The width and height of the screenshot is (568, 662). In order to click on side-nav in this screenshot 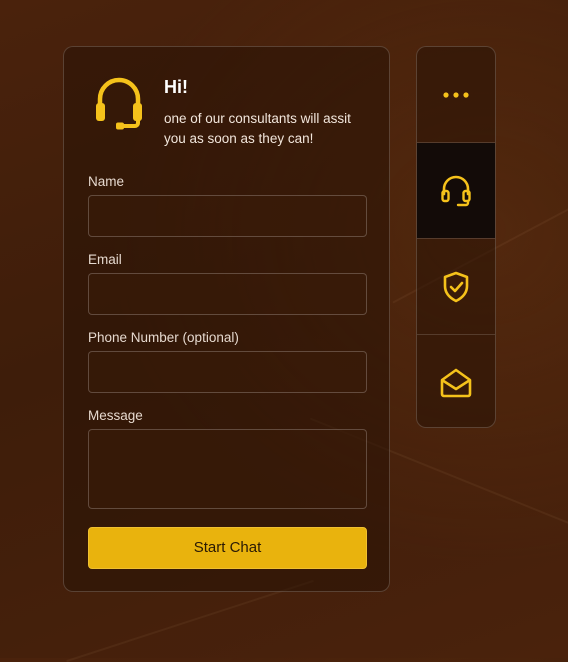, I will do `click(456, 237)`.